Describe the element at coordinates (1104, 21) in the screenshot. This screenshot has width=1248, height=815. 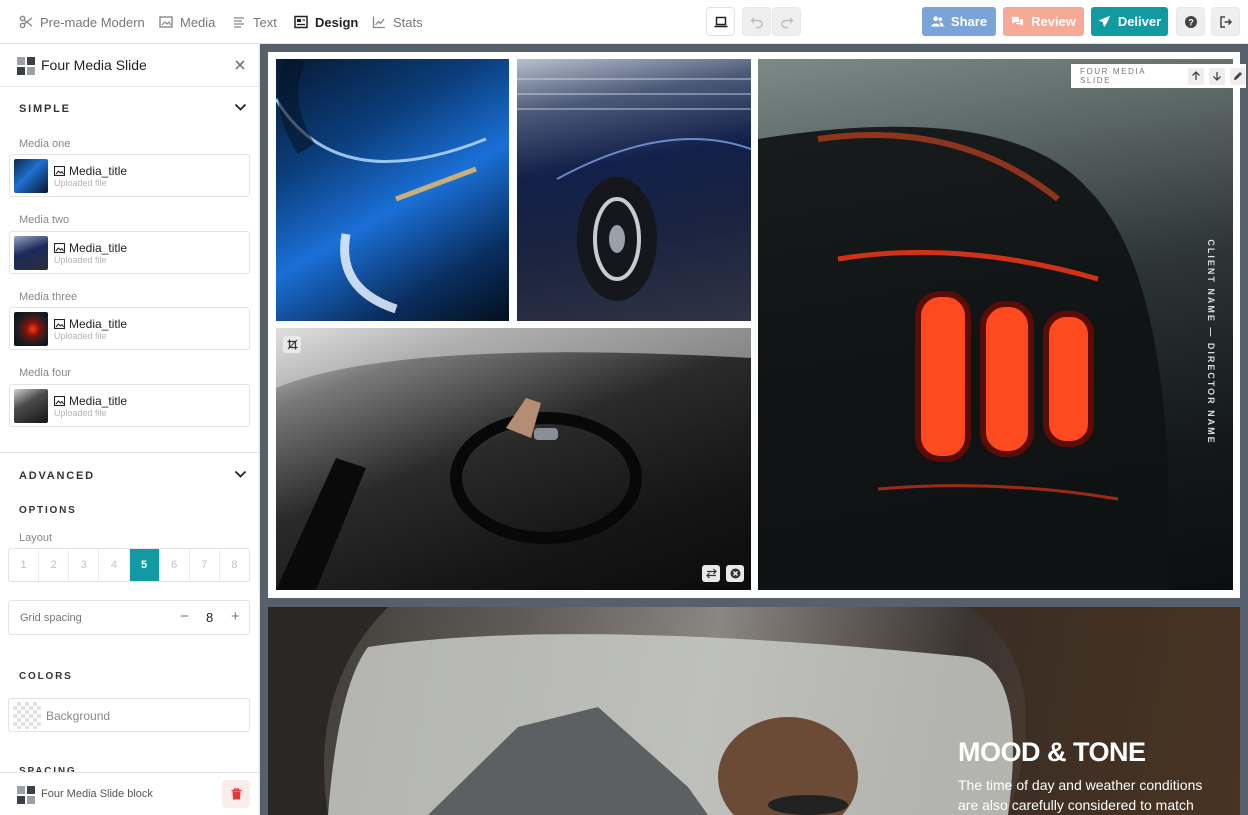
I see `paper-plane-icon` at that location.